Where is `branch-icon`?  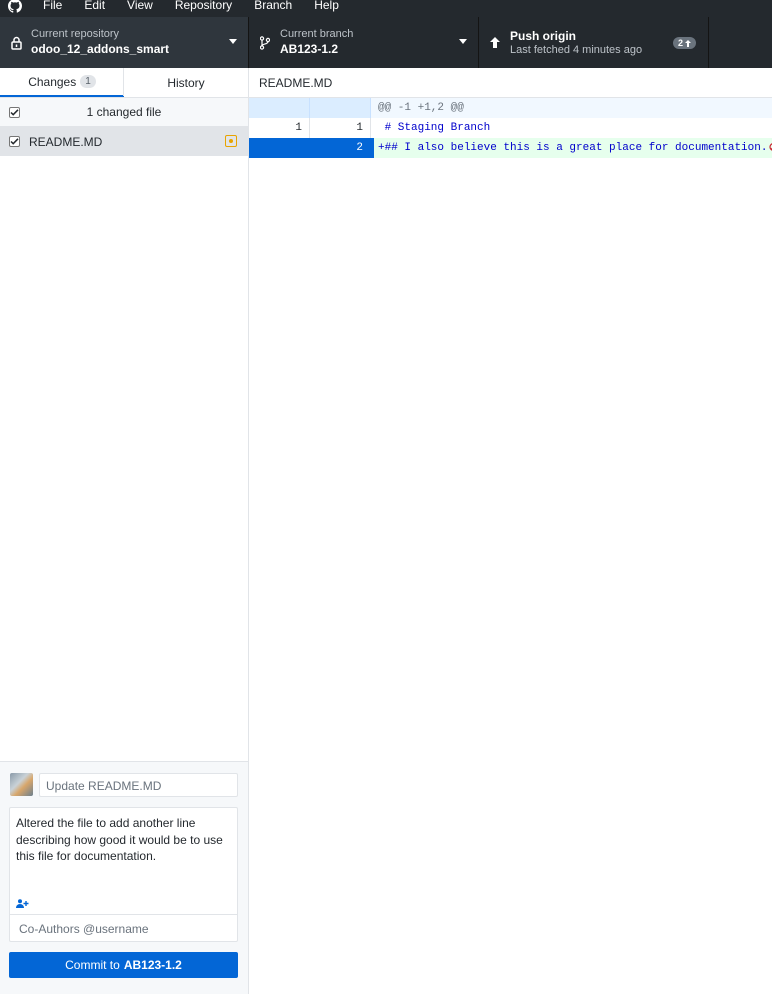
branch-icon is located at coordinates (265, 42).